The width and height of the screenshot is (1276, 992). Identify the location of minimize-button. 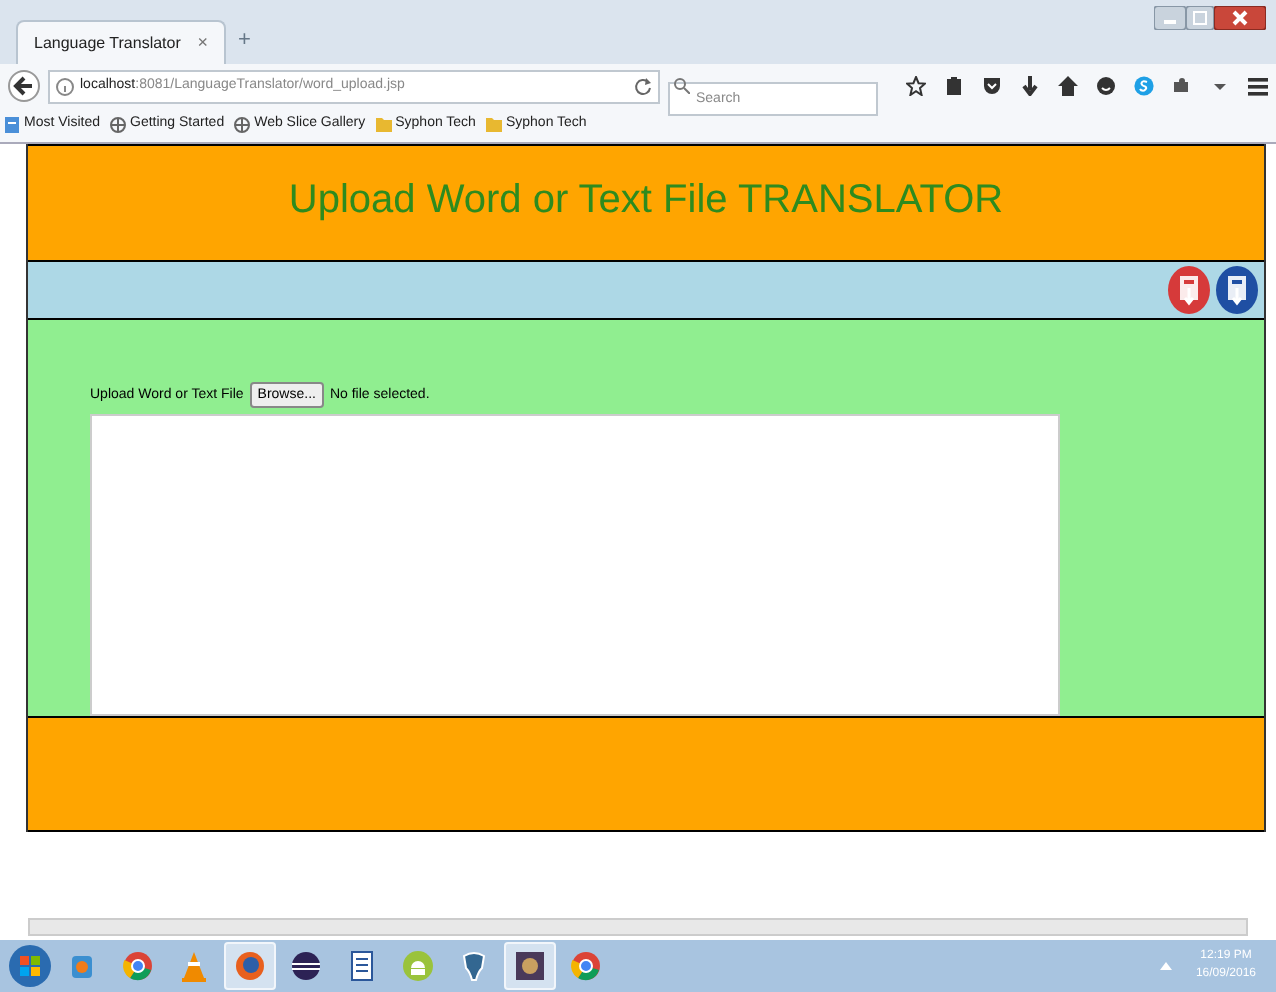
(1170, 18).